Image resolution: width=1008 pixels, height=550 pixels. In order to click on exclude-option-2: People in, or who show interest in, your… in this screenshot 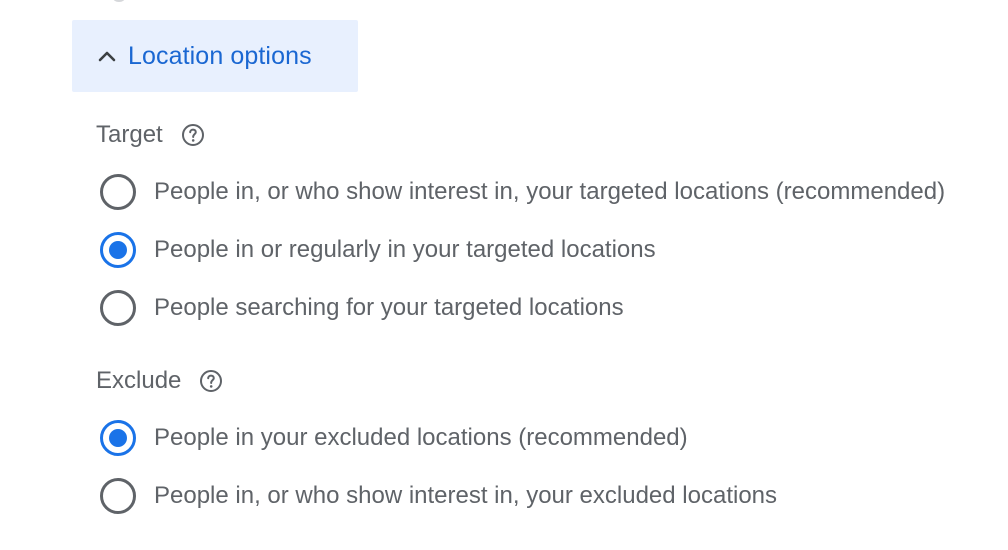, I will do `click(438, 496)`.